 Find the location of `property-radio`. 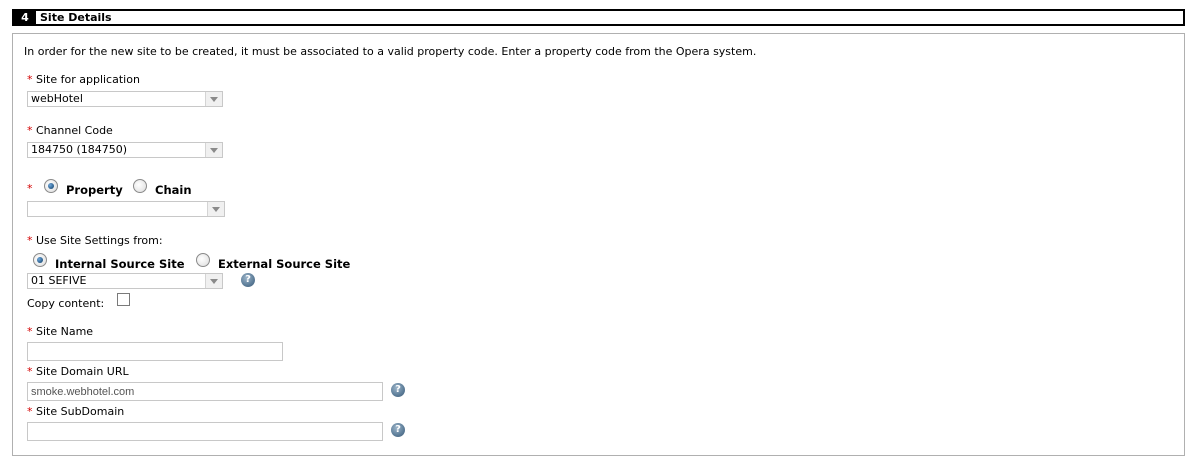

property-radio is located at coordinates (51, 186).